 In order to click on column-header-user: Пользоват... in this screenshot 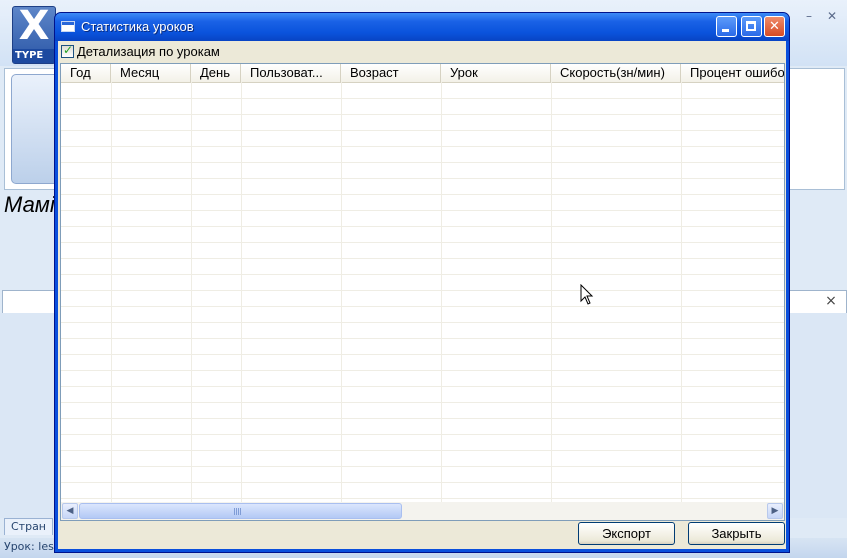, I will do `click(291, 73)`.